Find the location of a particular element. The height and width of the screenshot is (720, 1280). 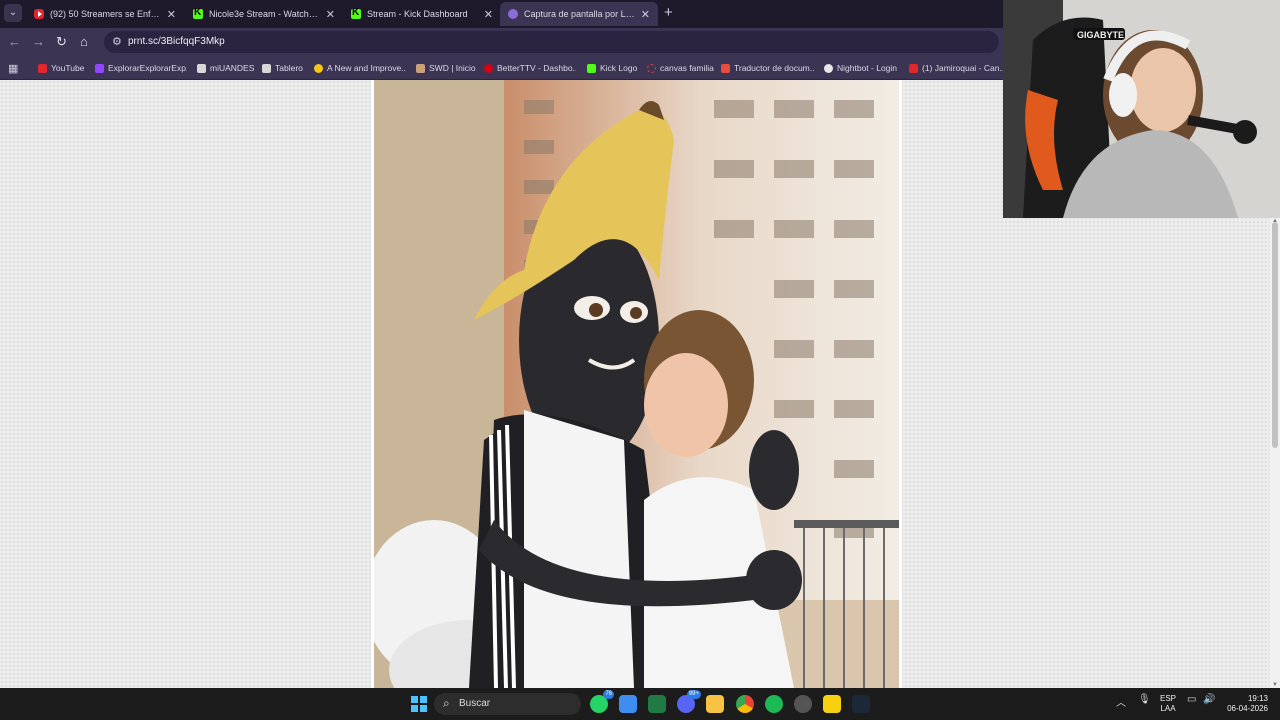

discord-icon: 99+ is located at coordinates (689, 701).